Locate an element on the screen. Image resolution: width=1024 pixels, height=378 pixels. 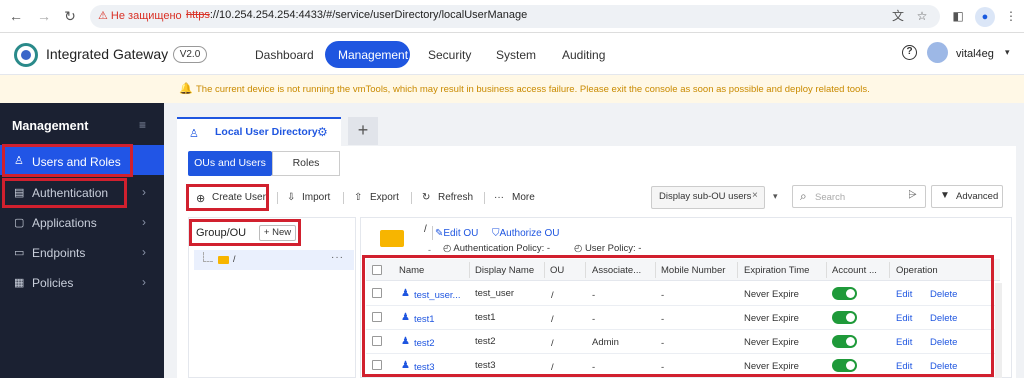
export-button: Export is located at coordinates (384, 197).